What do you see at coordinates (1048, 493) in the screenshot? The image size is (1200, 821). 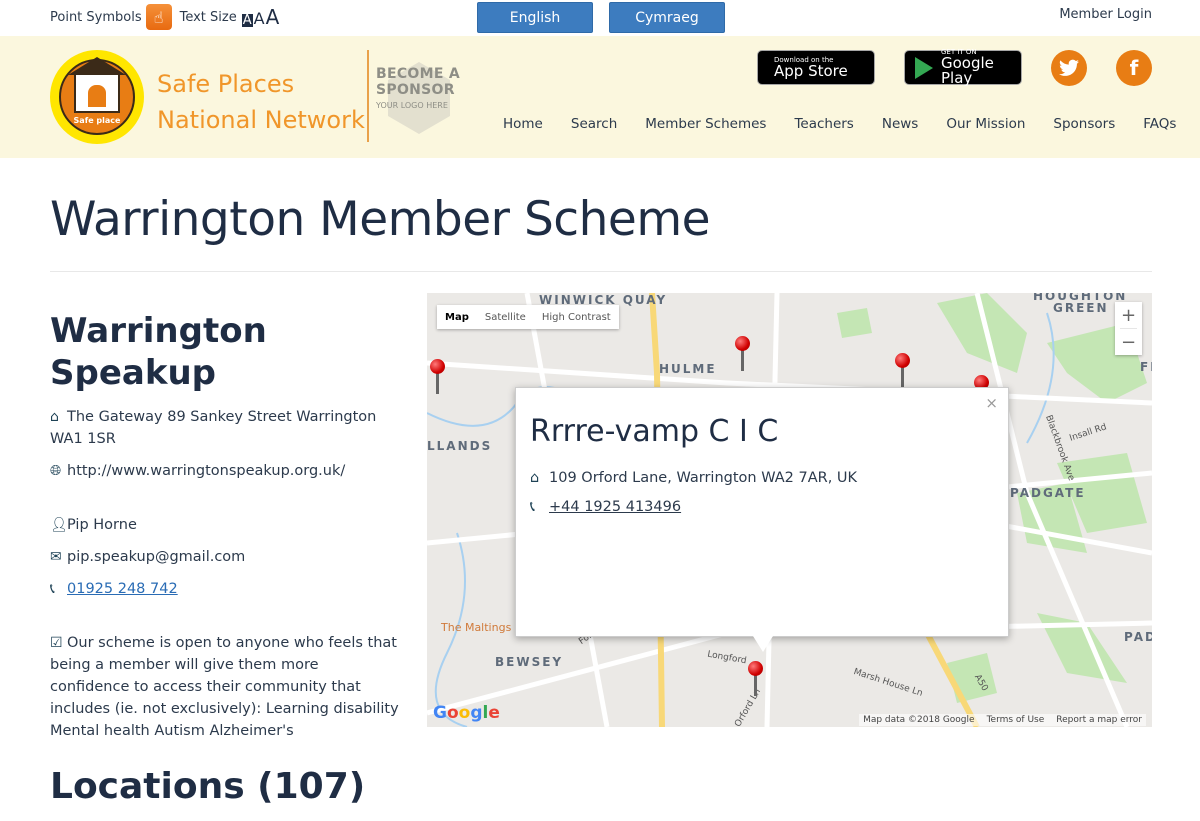 I see `area-label: PADGATE` at bounding box center [1048, 493].